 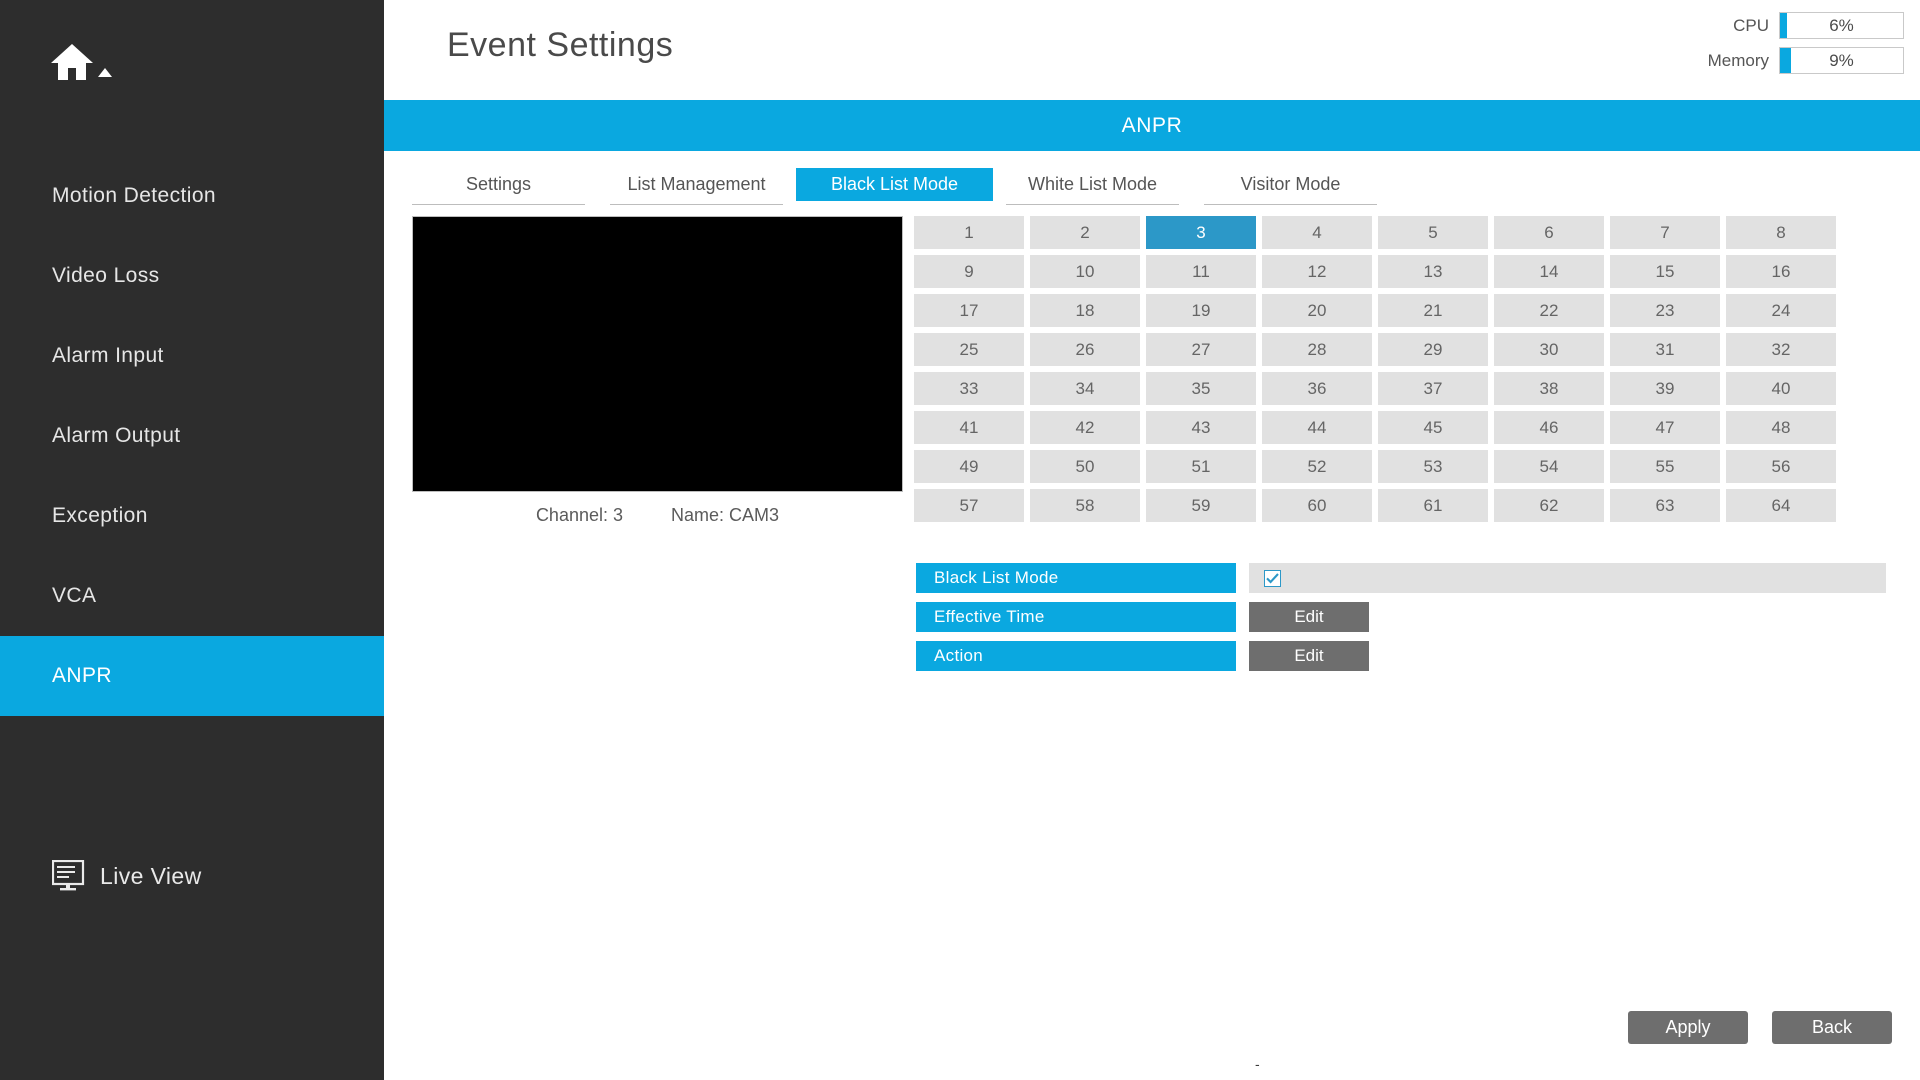 What do you see at coordinates (1201, 310) in the screenshot?
I see `channel-cell-19: 19` at bounding box center [1201, 310].